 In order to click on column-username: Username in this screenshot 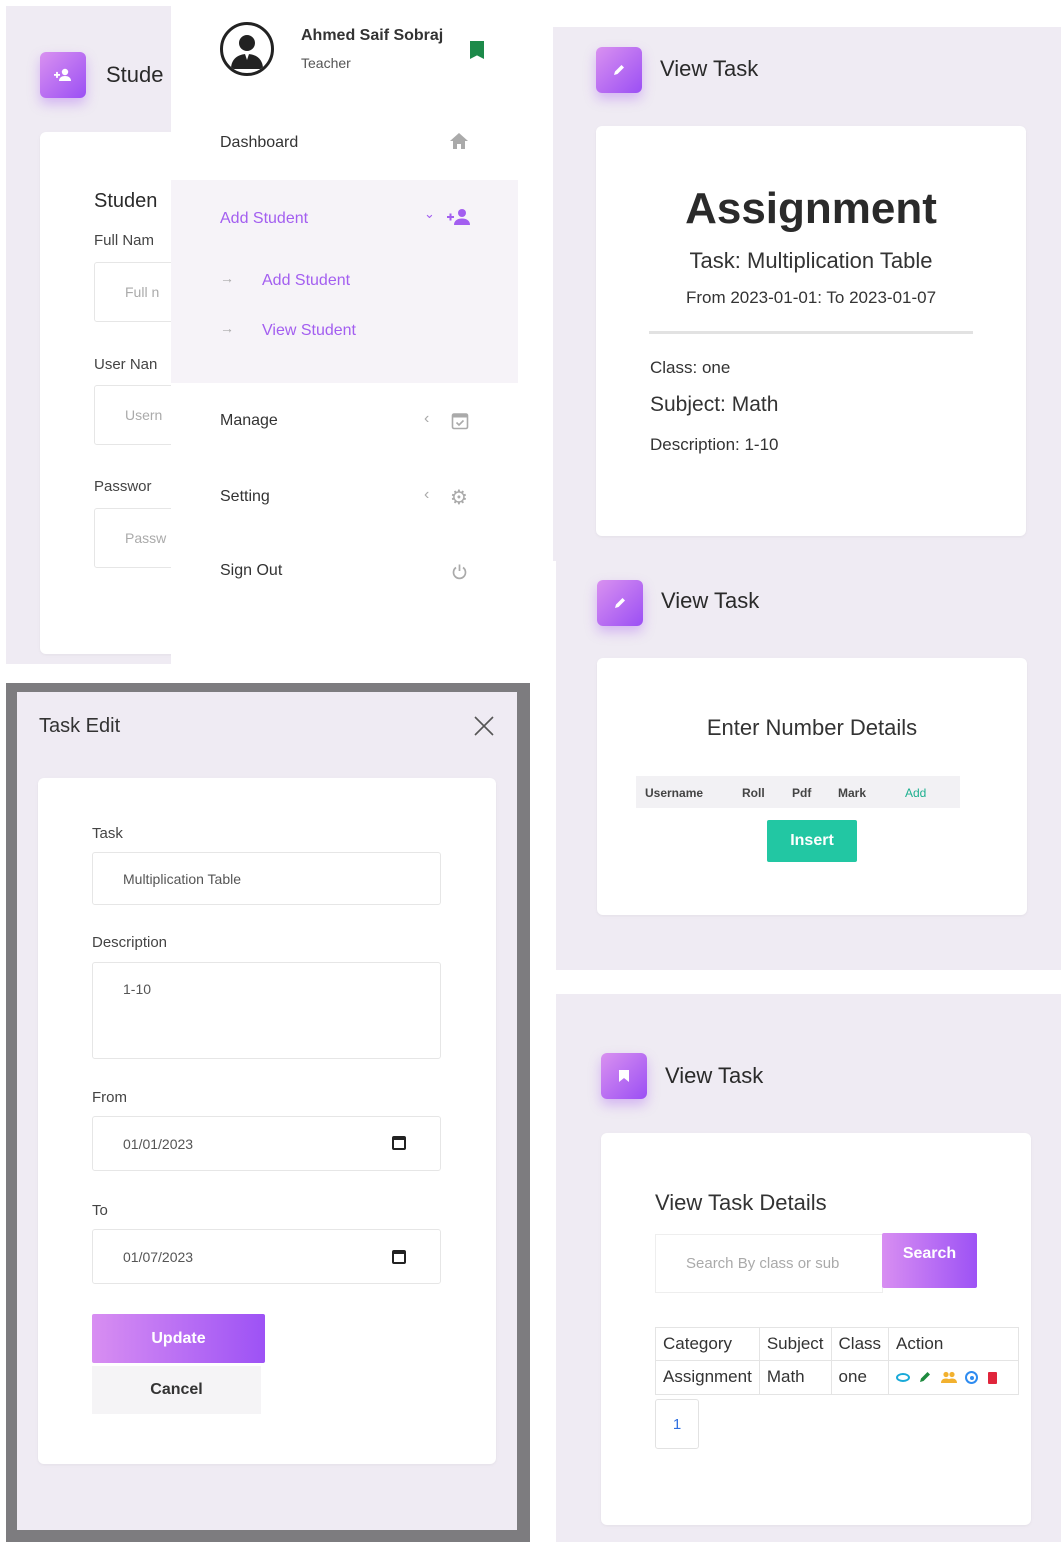, I will do `click(674, 793)`.